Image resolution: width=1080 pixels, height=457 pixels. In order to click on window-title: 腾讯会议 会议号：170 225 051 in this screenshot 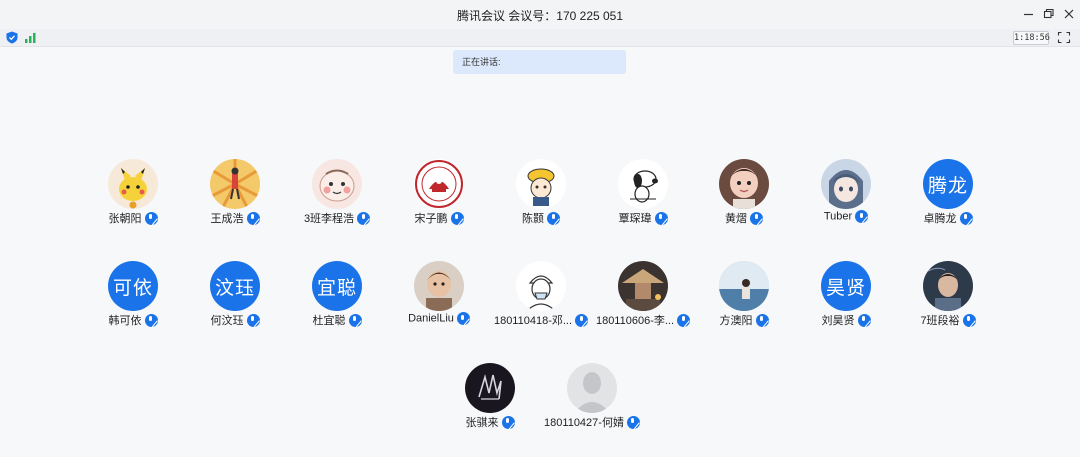, I will do `click(540, 16)`.